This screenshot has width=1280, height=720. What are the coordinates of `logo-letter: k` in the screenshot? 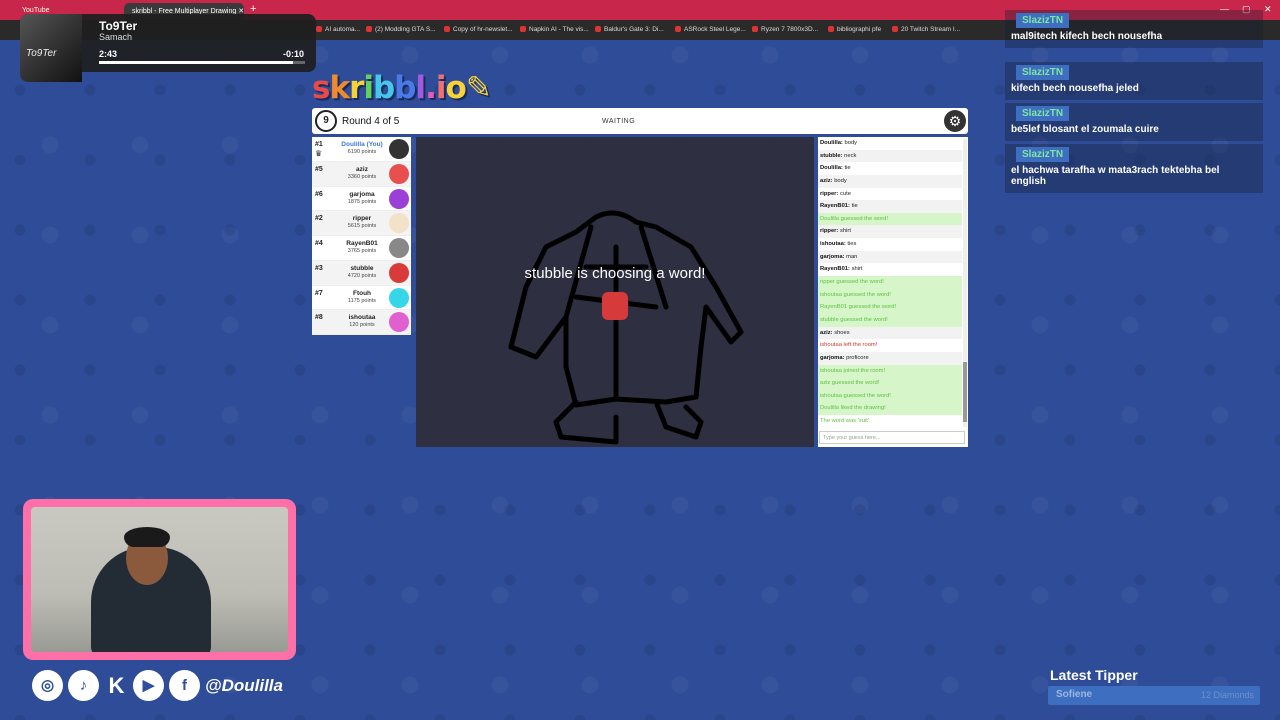 It's located at (339, 88).